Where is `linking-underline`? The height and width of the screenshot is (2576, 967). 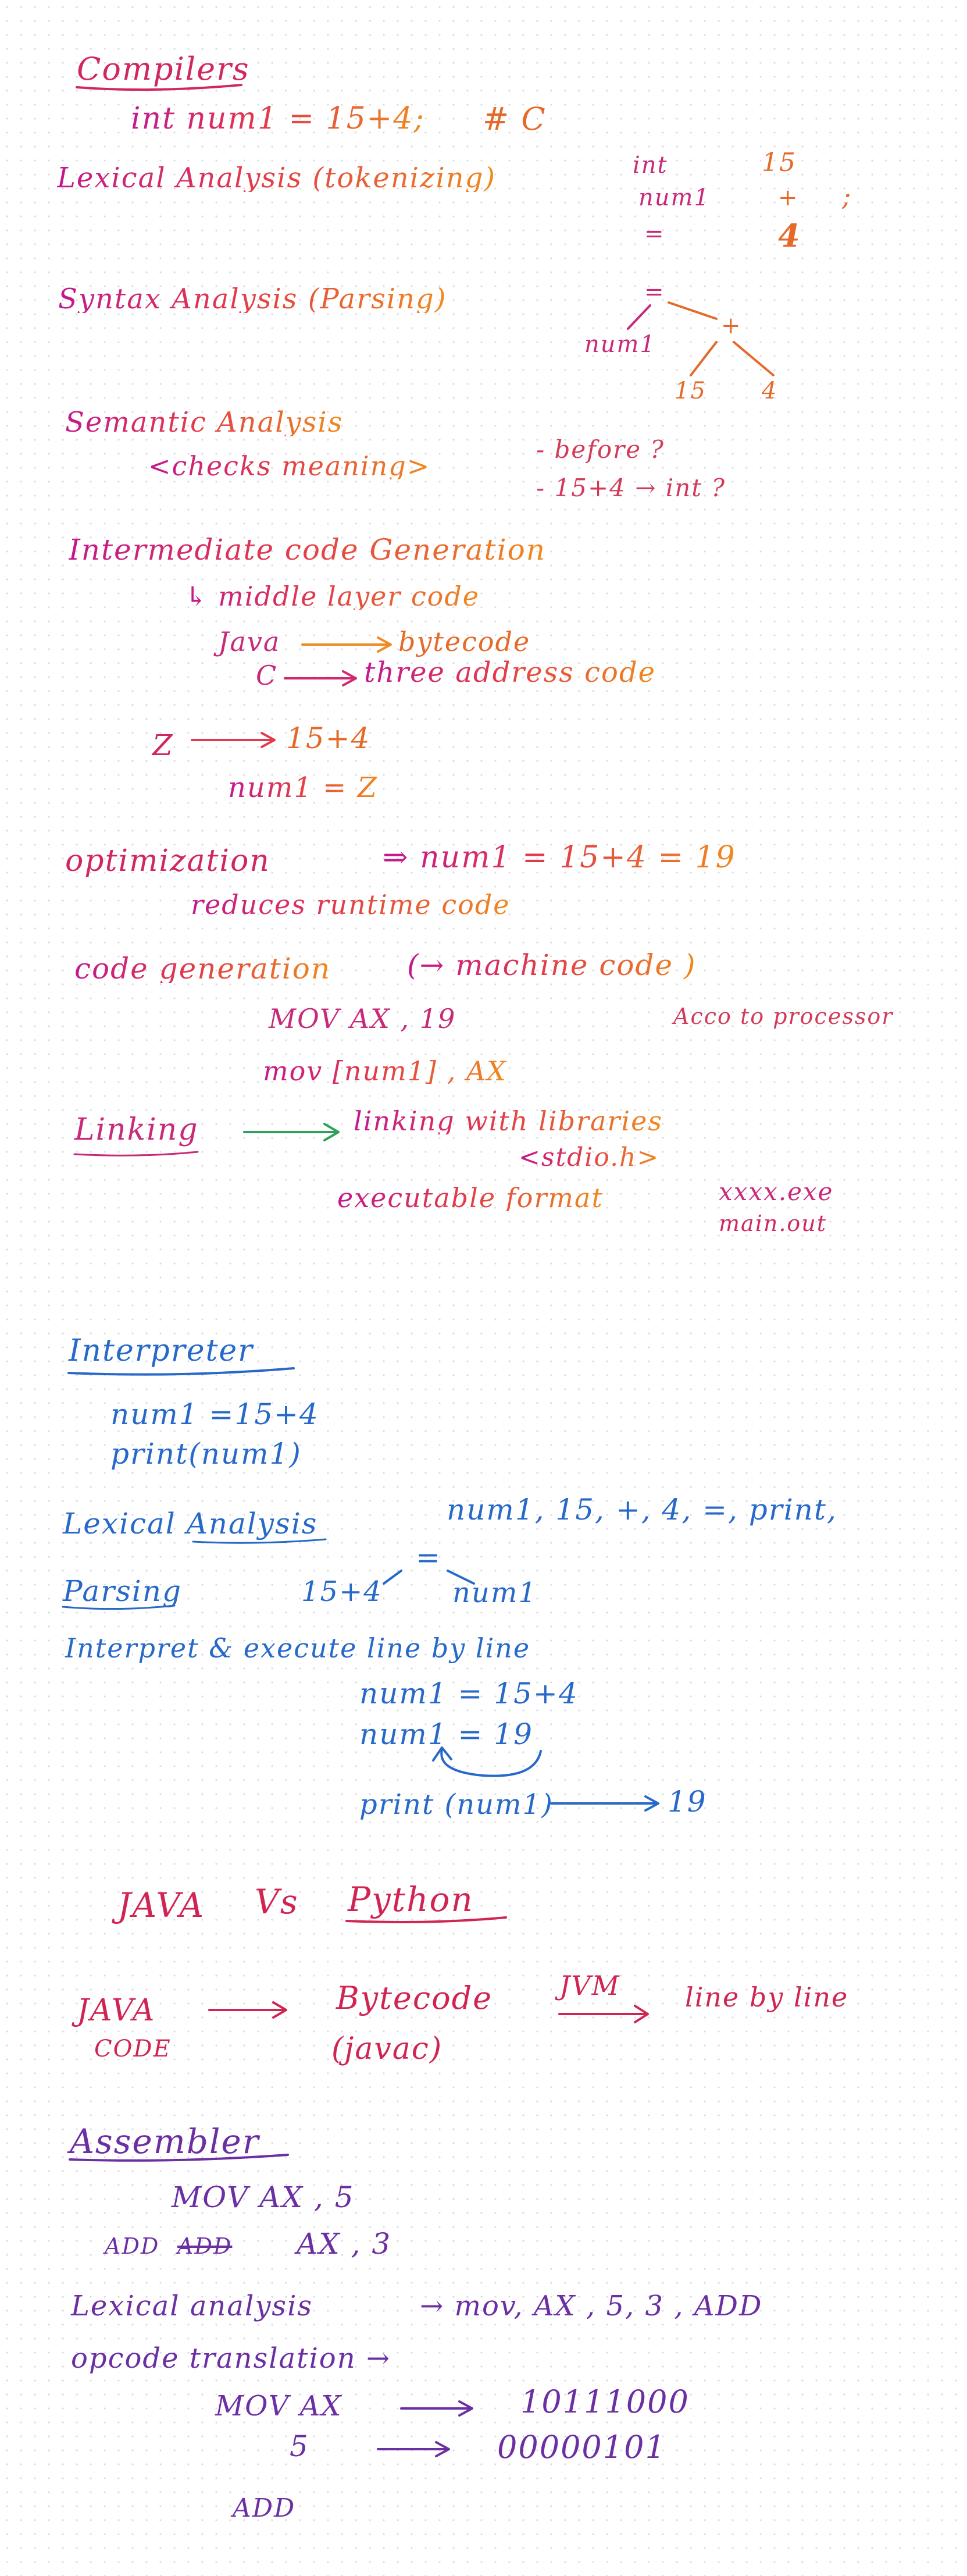 linking-underline is located at coordinates (136, 1154).